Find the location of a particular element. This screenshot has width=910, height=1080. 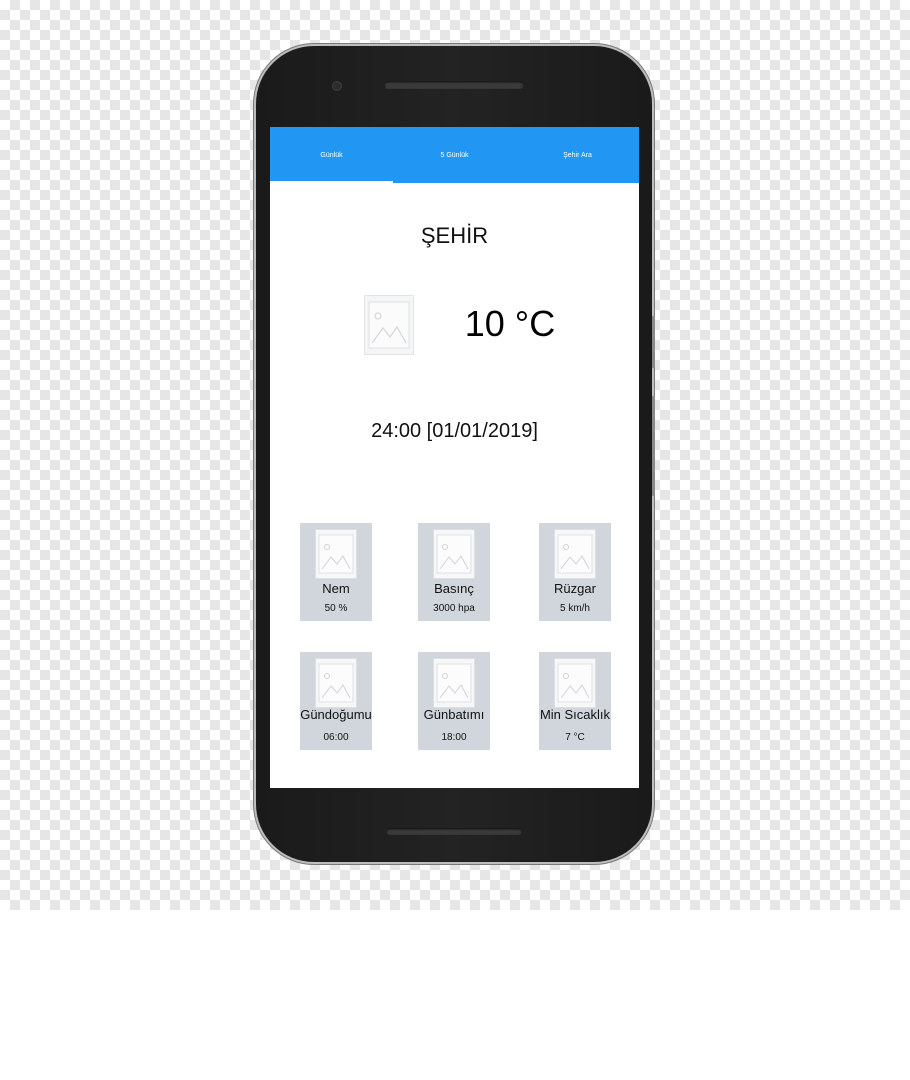

tab-daily: Günlük is located at coordinates (331, 155).